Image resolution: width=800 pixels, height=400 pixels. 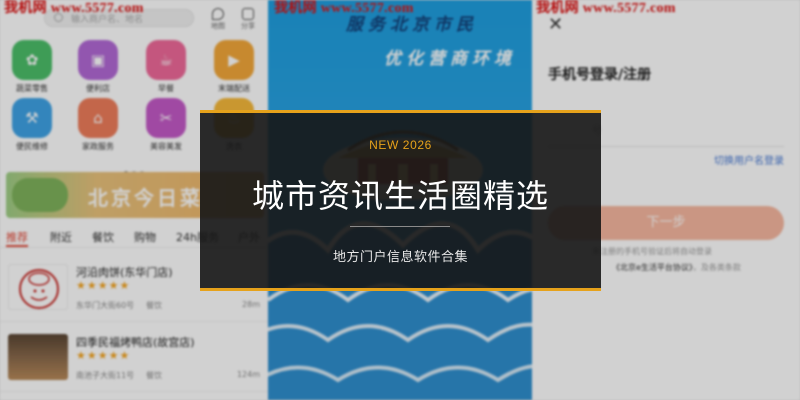 I want to click on new-tag: NEW 2026, so click(x=400, y=145).